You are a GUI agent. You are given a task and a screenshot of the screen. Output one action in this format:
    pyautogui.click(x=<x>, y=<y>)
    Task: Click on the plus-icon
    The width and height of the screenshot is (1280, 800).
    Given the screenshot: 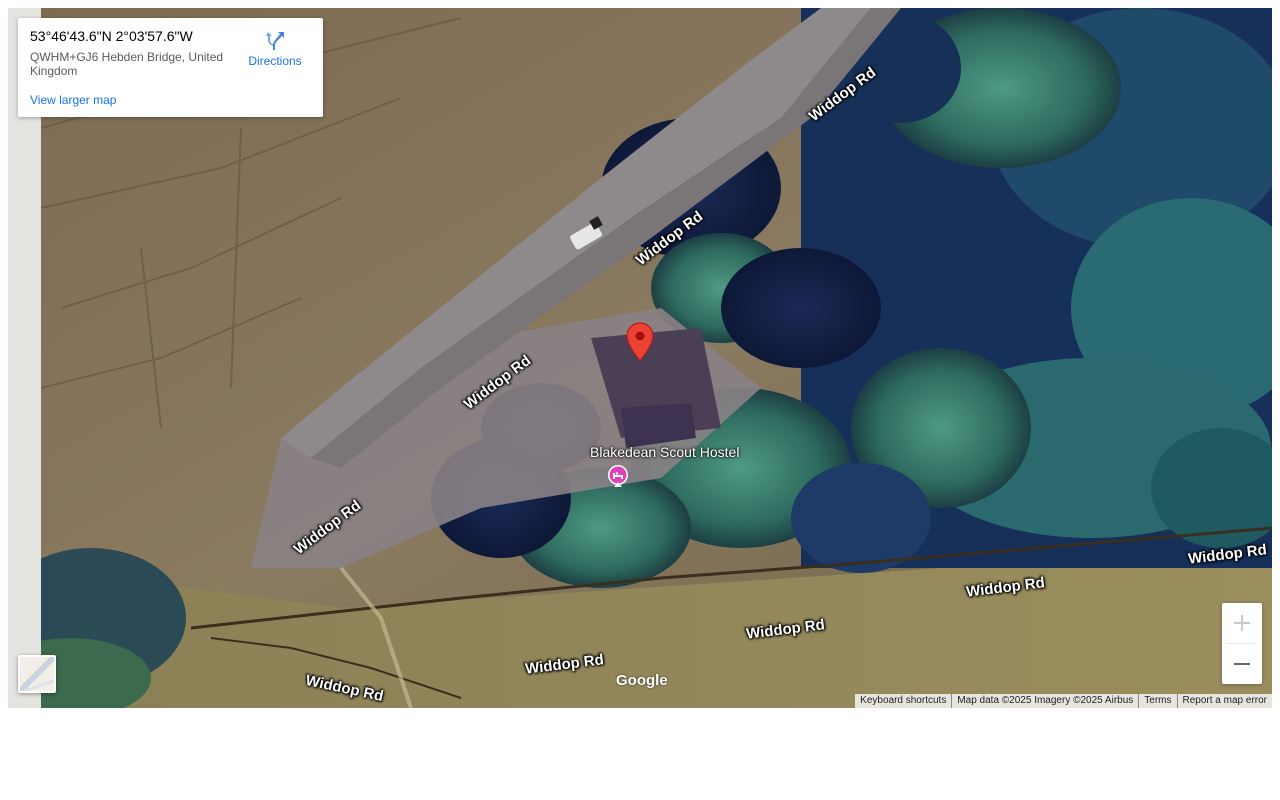 What is the action you would take?
    pyautogui.click(x=1242, y=623)
    